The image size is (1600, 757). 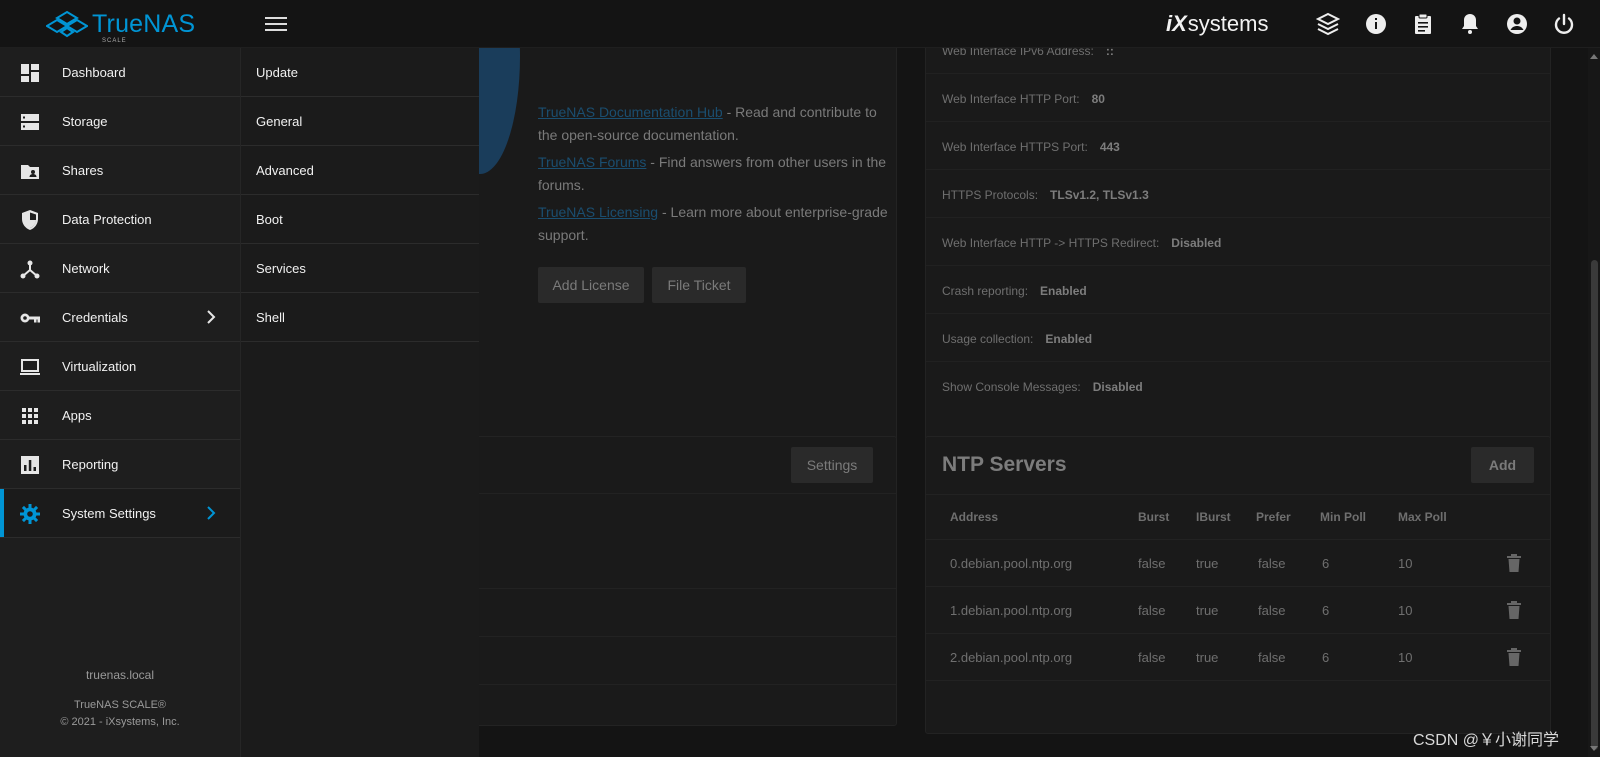 What do you see at coordinates (1153, 517) in the screenshot?
I see `ntp-col-burst: Burst` at bounding box center [1153, 517].